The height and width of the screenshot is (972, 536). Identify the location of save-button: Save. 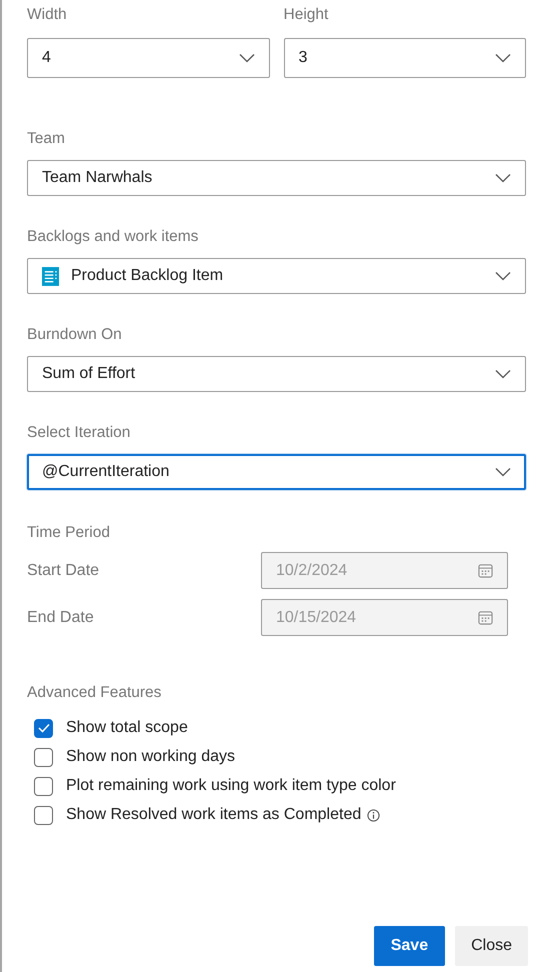
(410, 946).